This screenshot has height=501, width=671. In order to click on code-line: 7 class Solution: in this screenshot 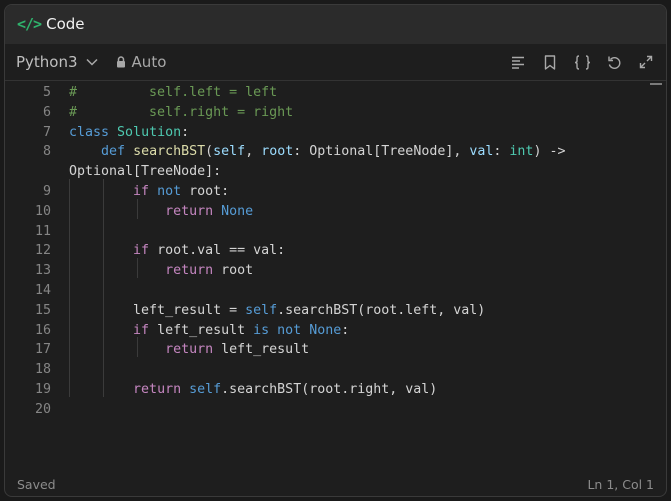, I will do `click(328, 133)`.